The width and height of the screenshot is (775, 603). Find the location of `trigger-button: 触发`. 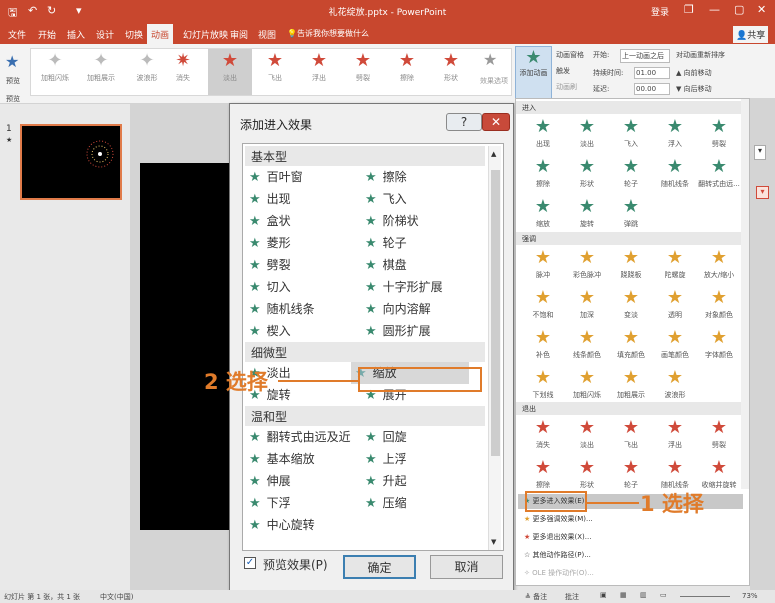

trigger-button: 触发 is located at coordinates (563, 71).